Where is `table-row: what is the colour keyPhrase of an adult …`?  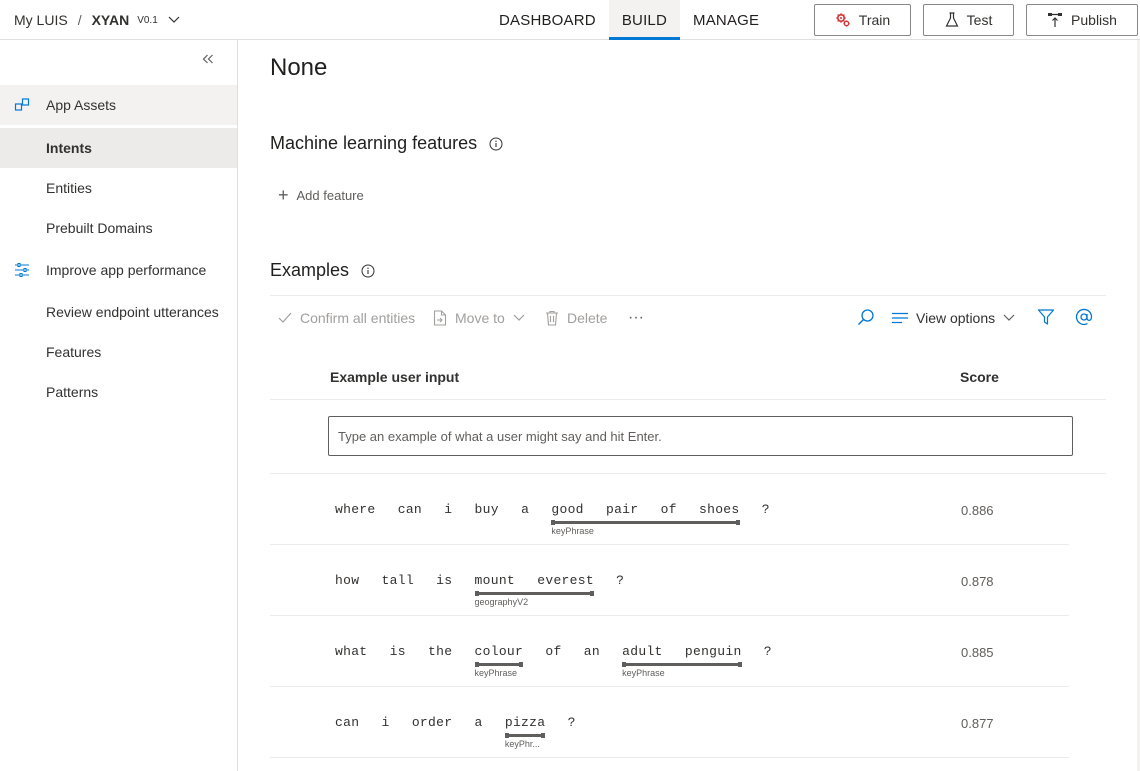
table-row: what is the colour keyPhrase of an adult … is located at coordinates (669, 651).